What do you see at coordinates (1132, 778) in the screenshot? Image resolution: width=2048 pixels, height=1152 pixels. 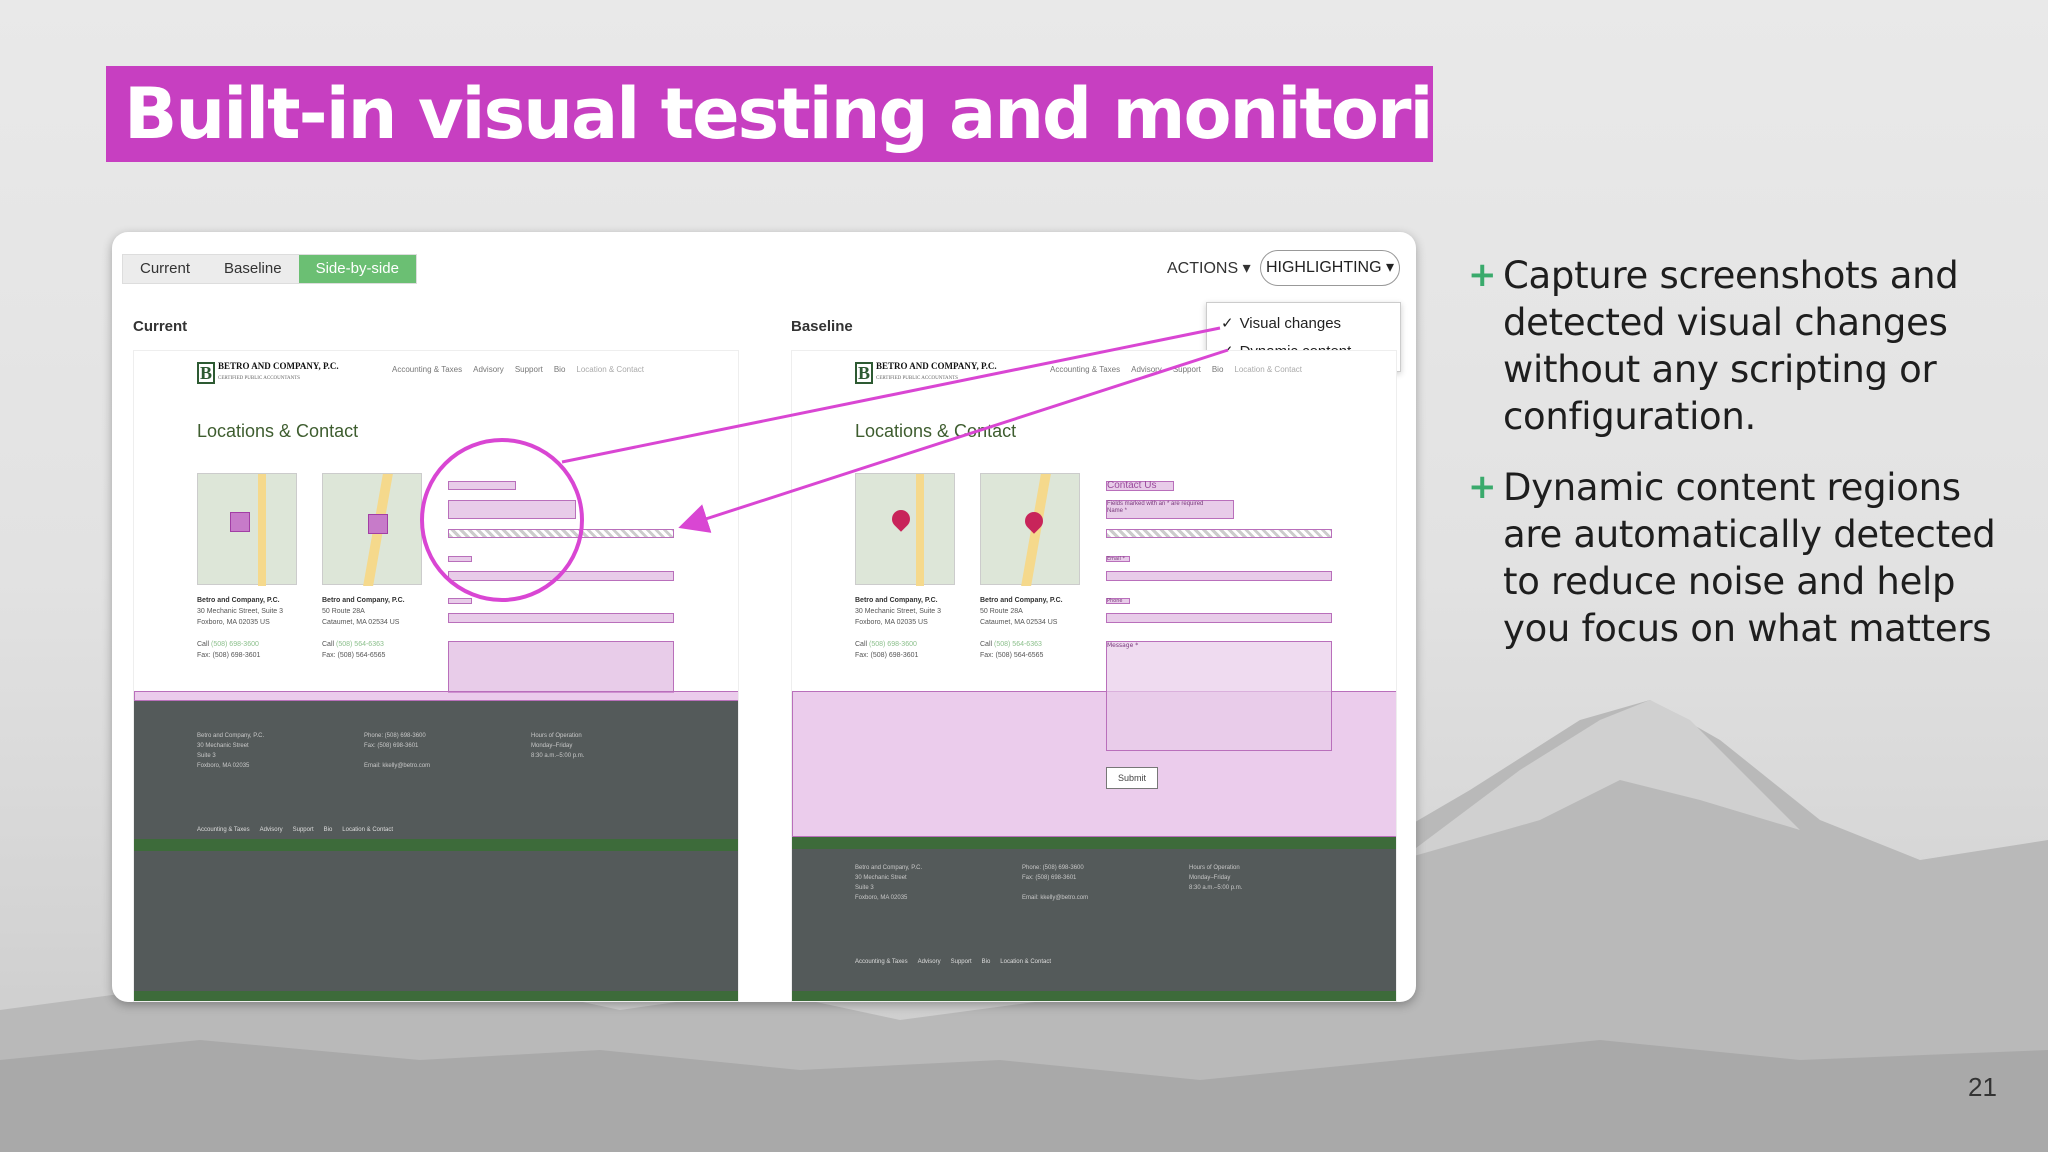 I see `submit-button: Submit` at bounding box center [1132, 778].